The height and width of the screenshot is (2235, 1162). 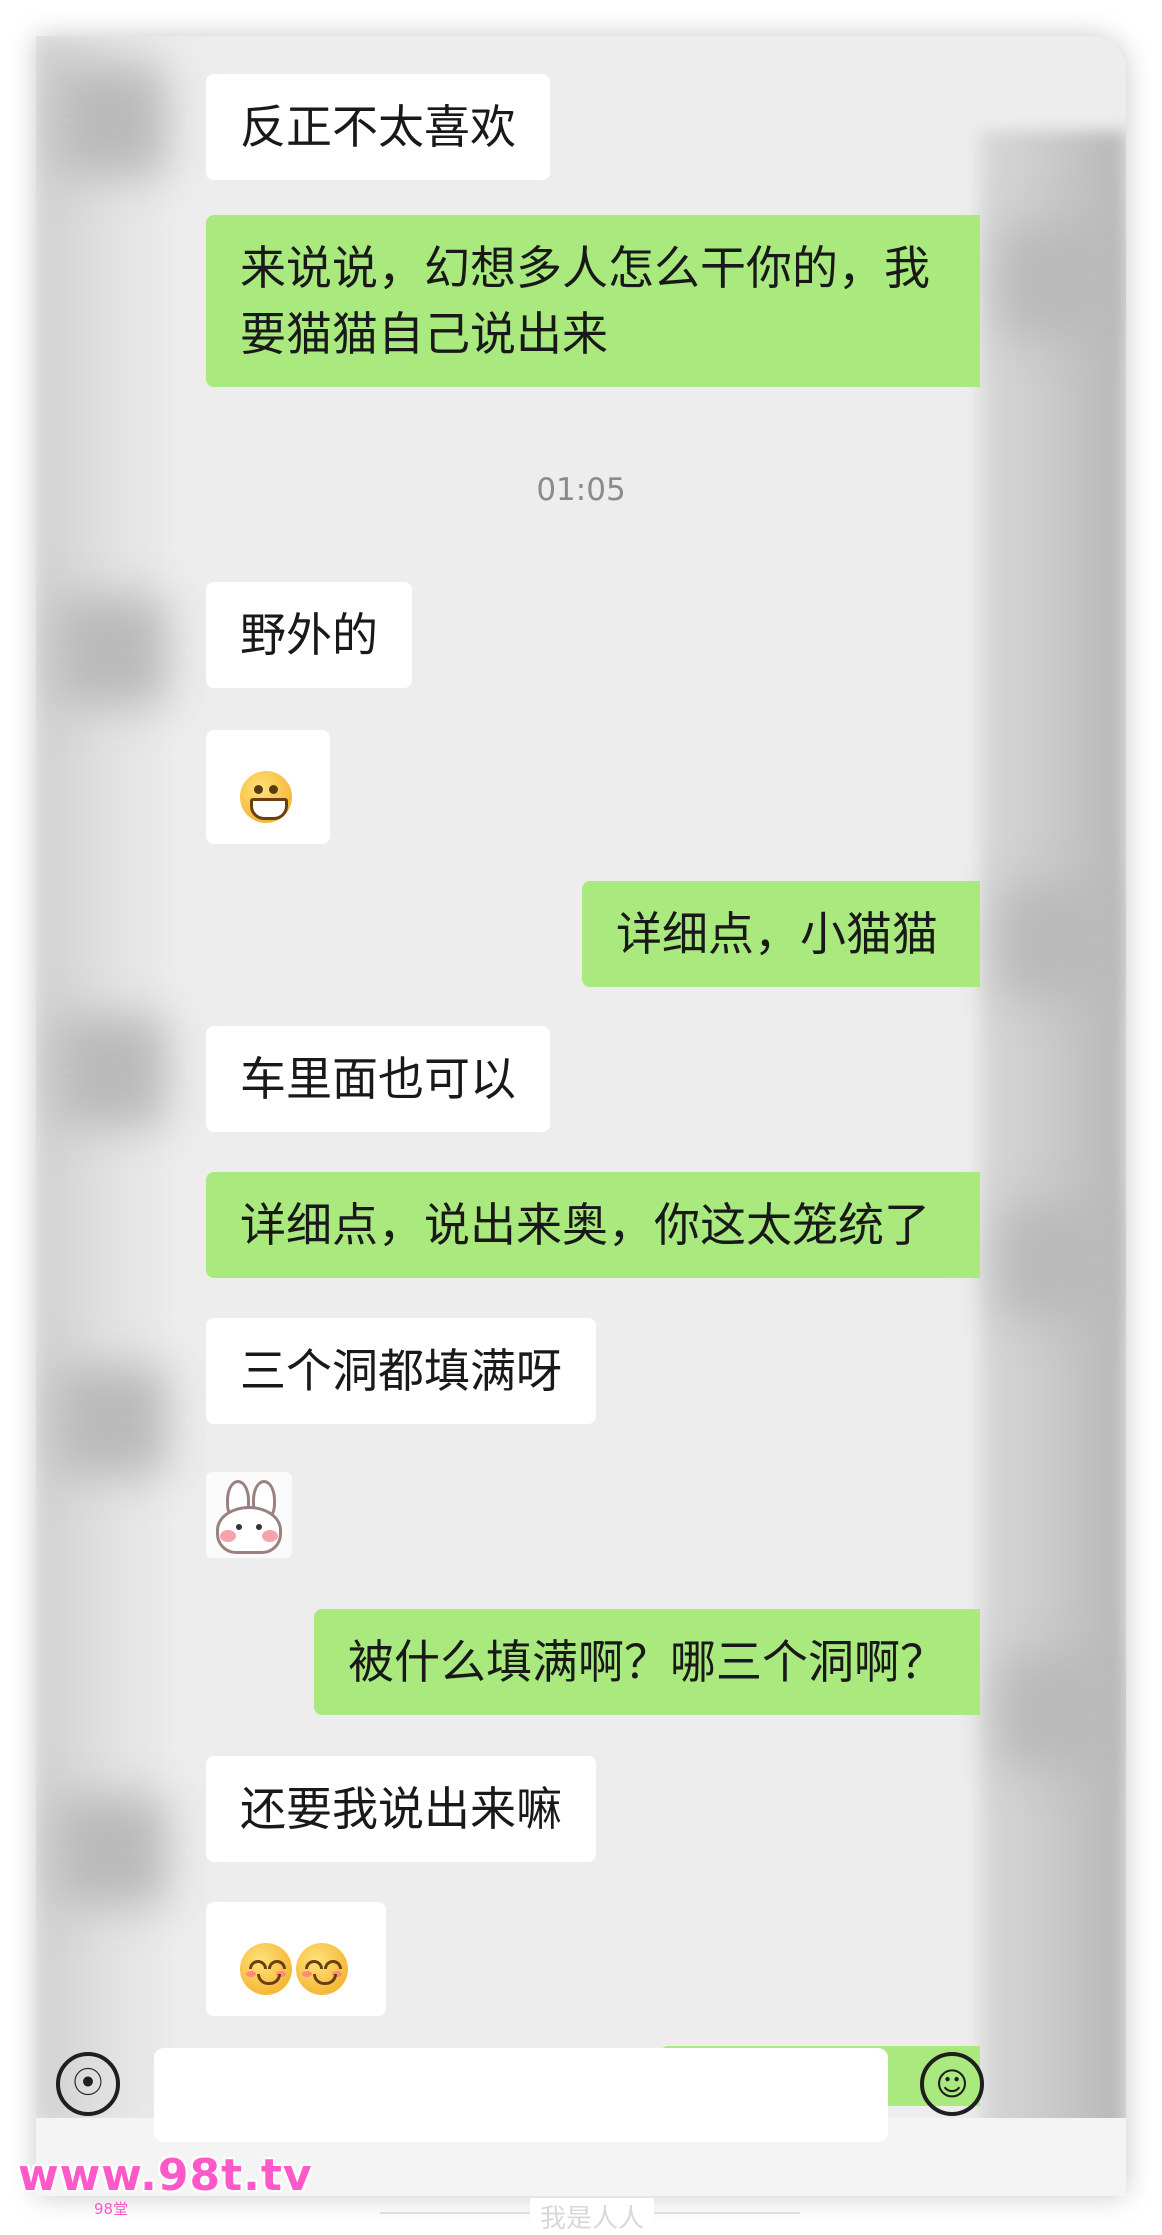 I want to click on message-text: 车里面也可以, so click(x=378, y=1079).